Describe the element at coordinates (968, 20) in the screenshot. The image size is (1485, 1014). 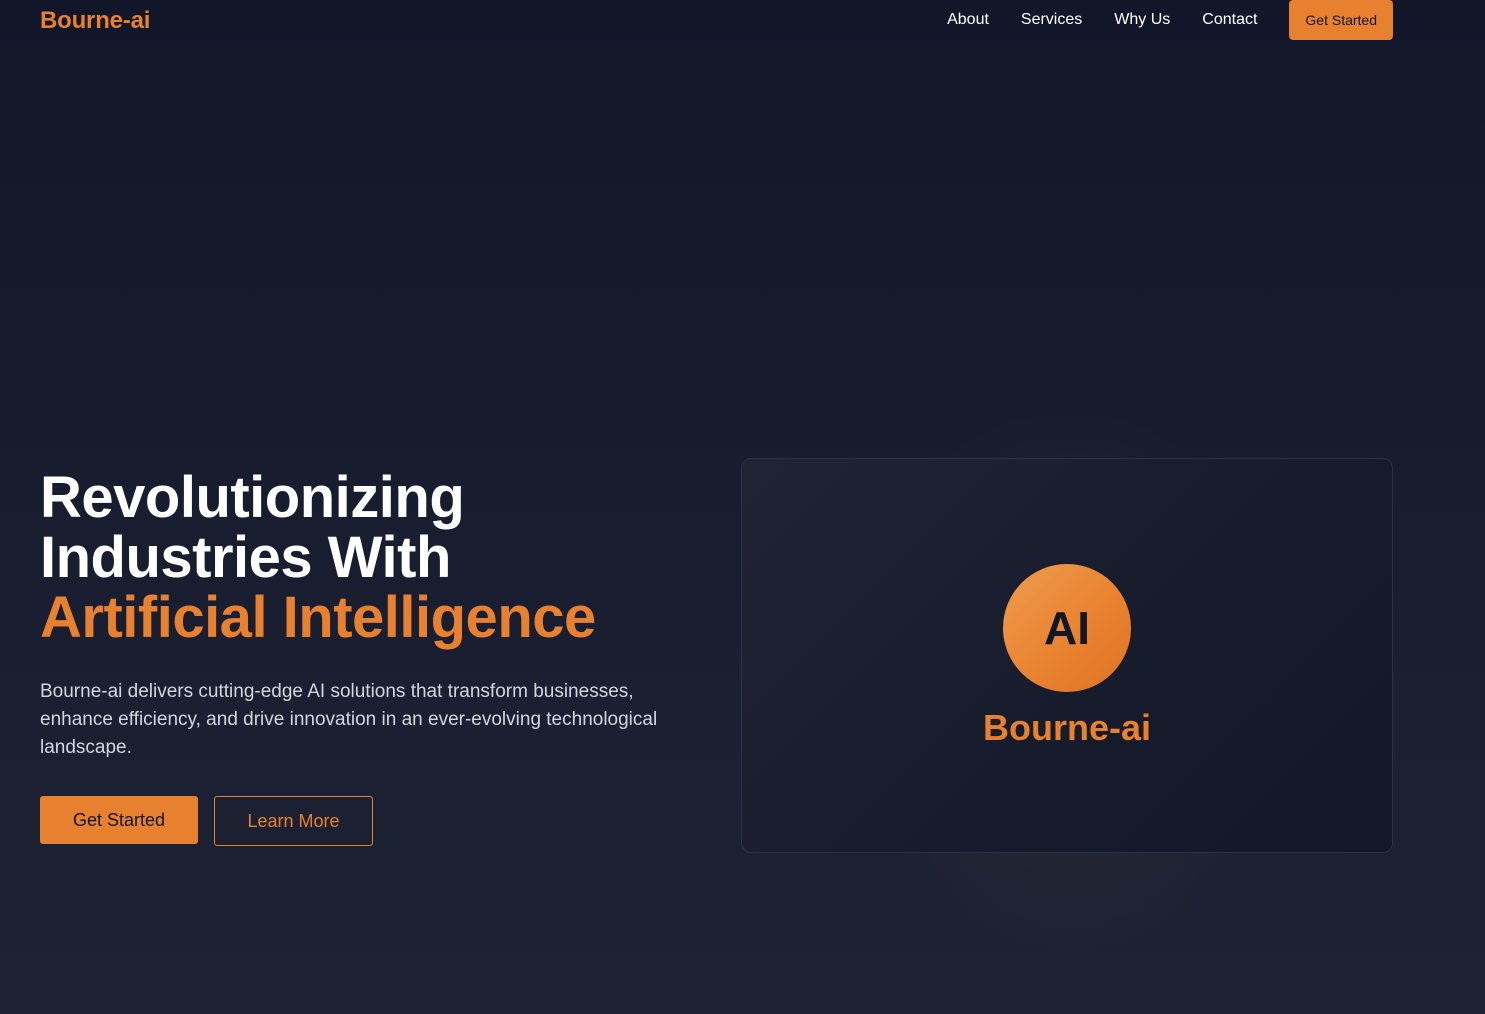
I see `nav-link-about: About` at that location.